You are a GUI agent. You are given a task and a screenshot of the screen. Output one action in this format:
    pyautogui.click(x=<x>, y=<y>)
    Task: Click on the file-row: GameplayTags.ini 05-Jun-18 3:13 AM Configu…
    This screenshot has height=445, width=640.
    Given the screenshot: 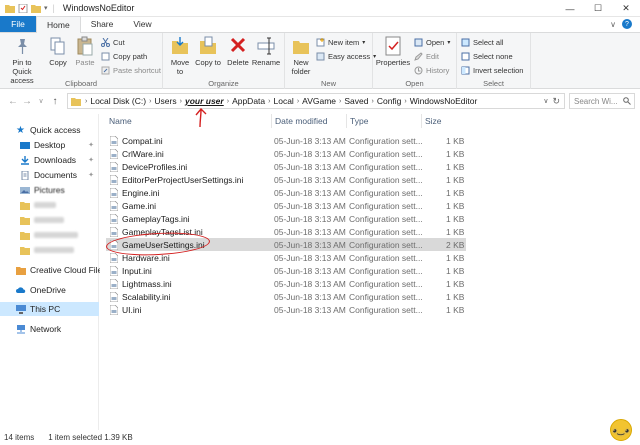 What is the action you would take?
    pyautogui.click(x=286, y=218)
    